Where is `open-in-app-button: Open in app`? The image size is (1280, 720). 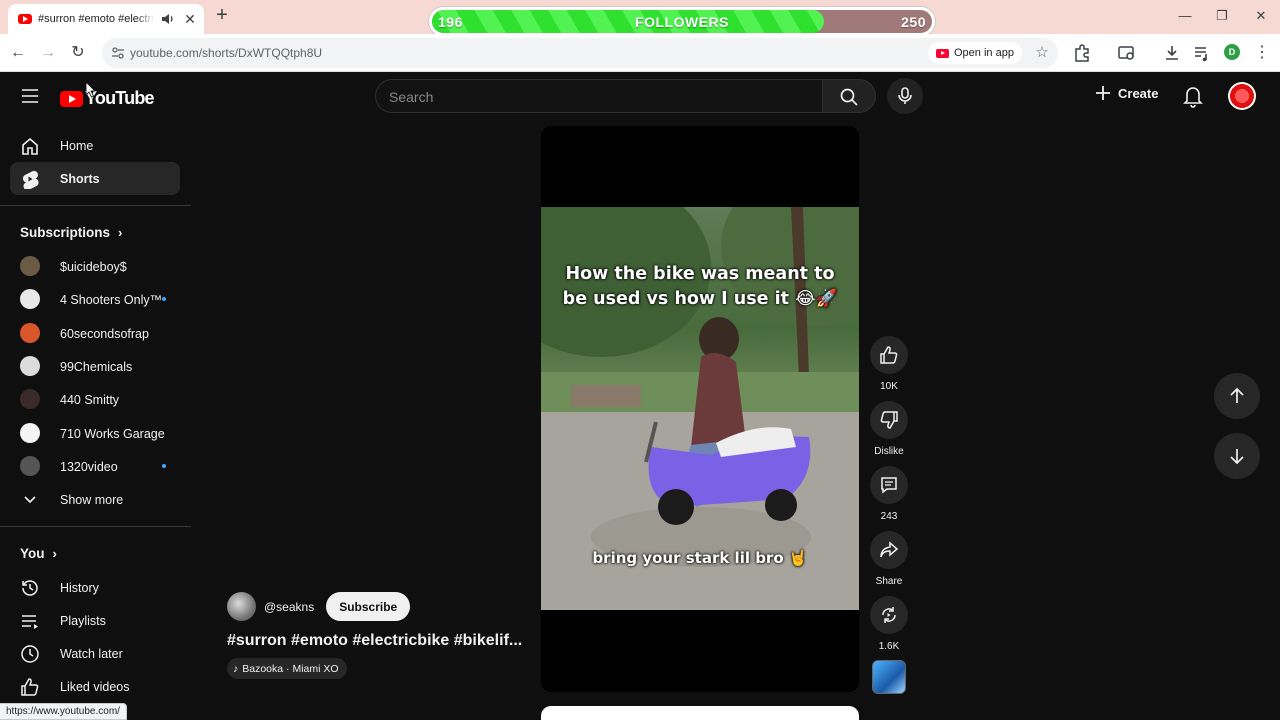 open-in-app-button: Open in app is located at coordinates (975, 53).